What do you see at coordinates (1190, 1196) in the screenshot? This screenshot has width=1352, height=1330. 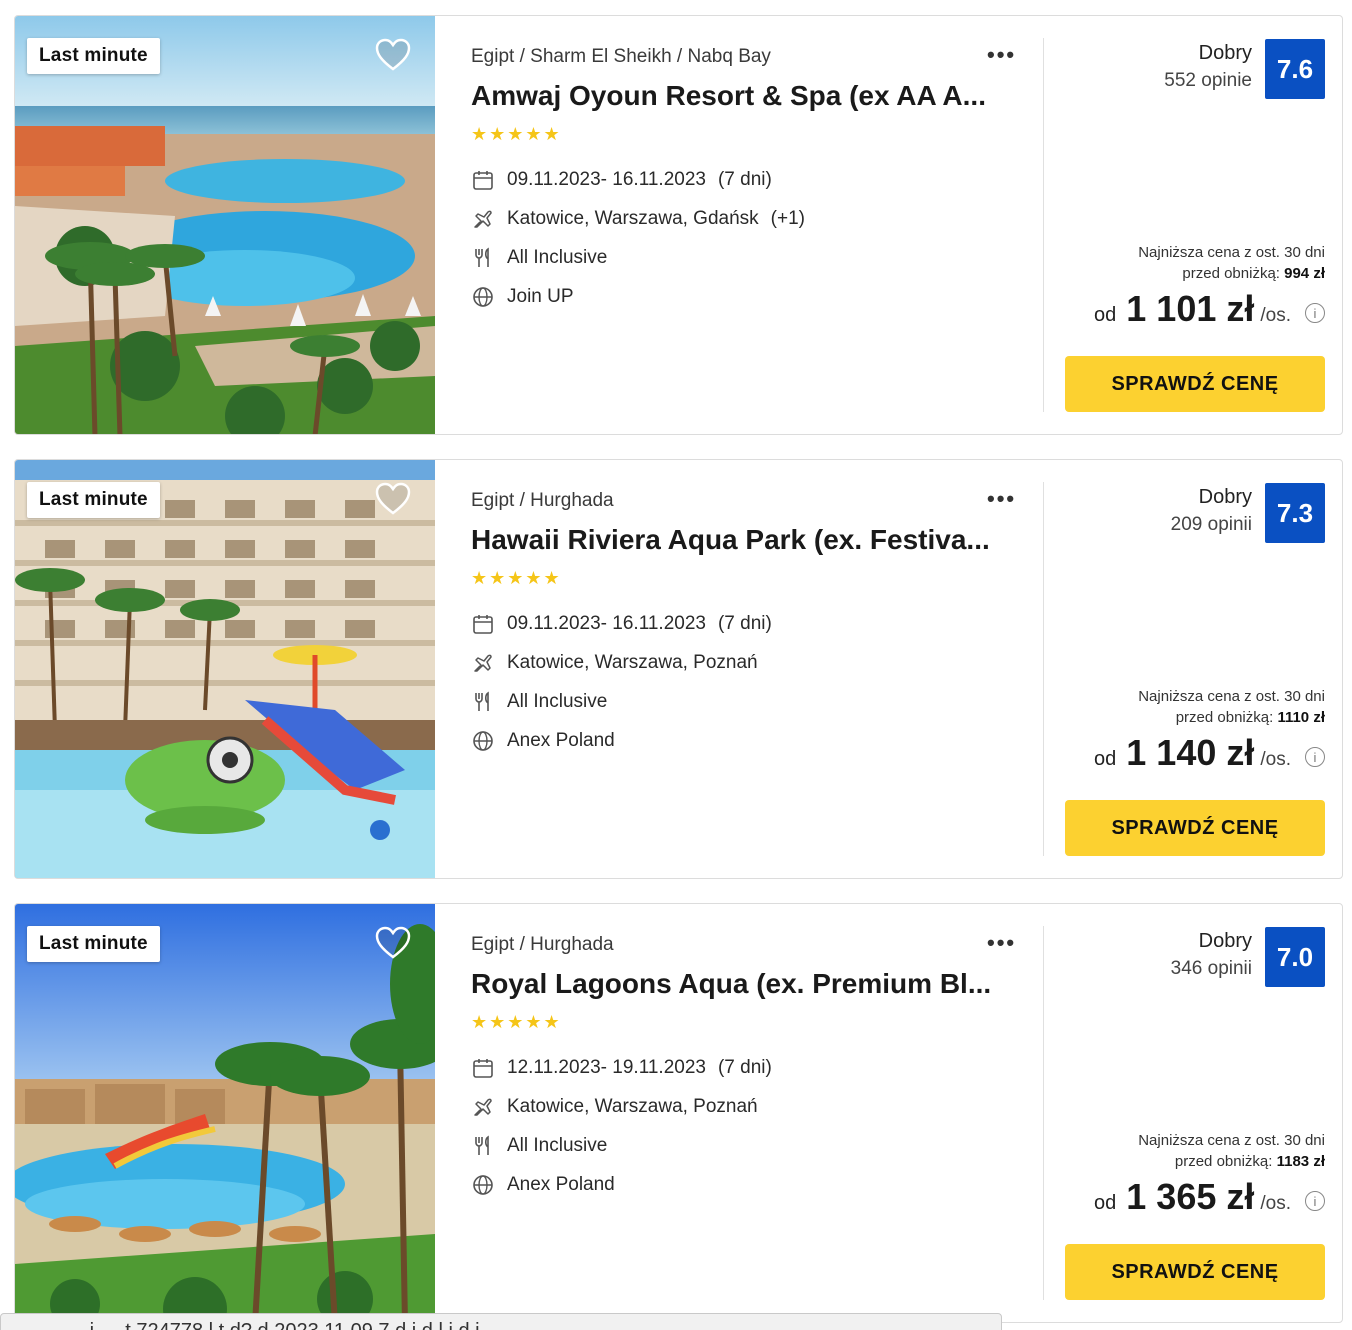 I see `price-amount: 1 365 zł` at bounding box center [1190, 1196].